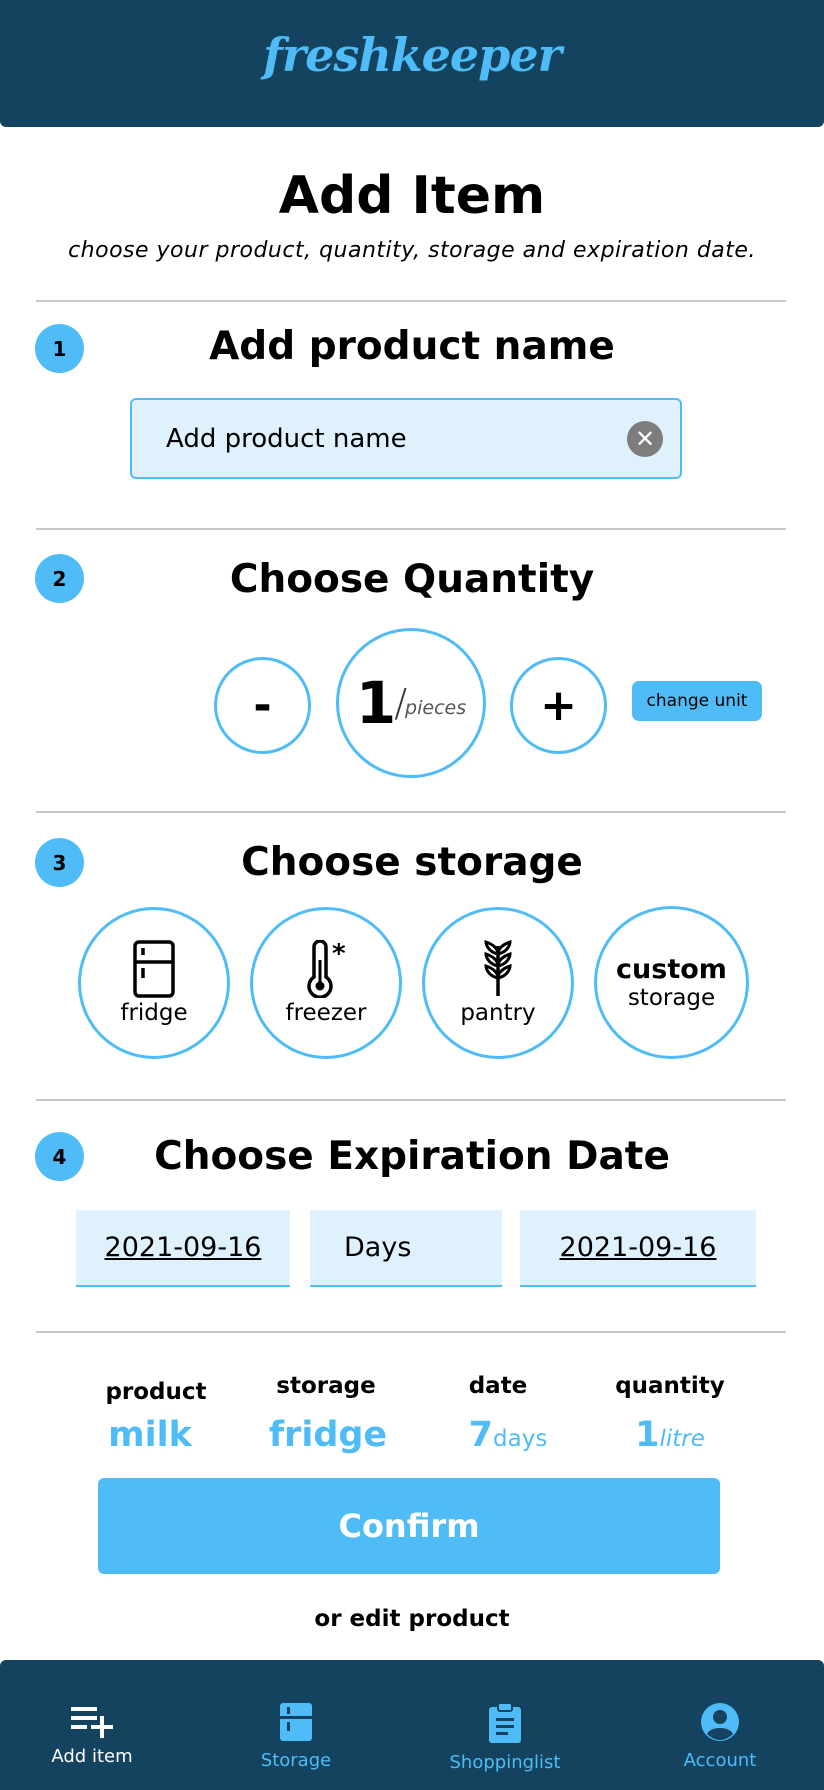 The height and width of the screenshot is (1790, 824). What do you see at coordinates (670, 1386) in the screenshot?
I see `summary-quantity-label: quantity` at bounding box center [670, 1386].